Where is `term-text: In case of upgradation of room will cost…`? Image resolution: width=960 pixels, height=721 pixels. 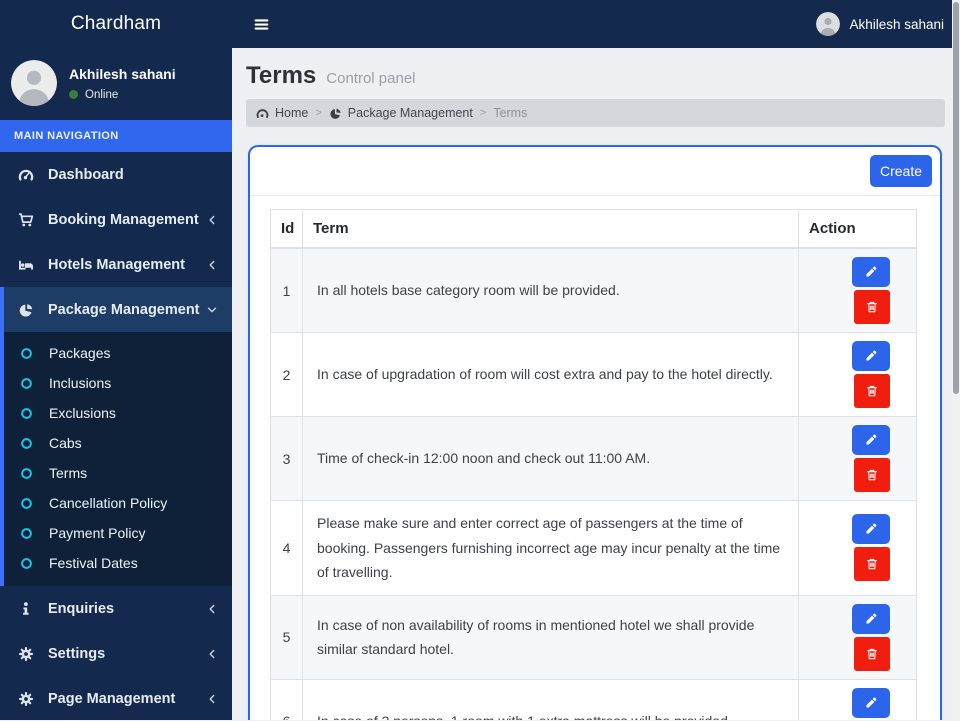 term-text: In case of upgradation of room will cost… is located at coordinates (551, 375).